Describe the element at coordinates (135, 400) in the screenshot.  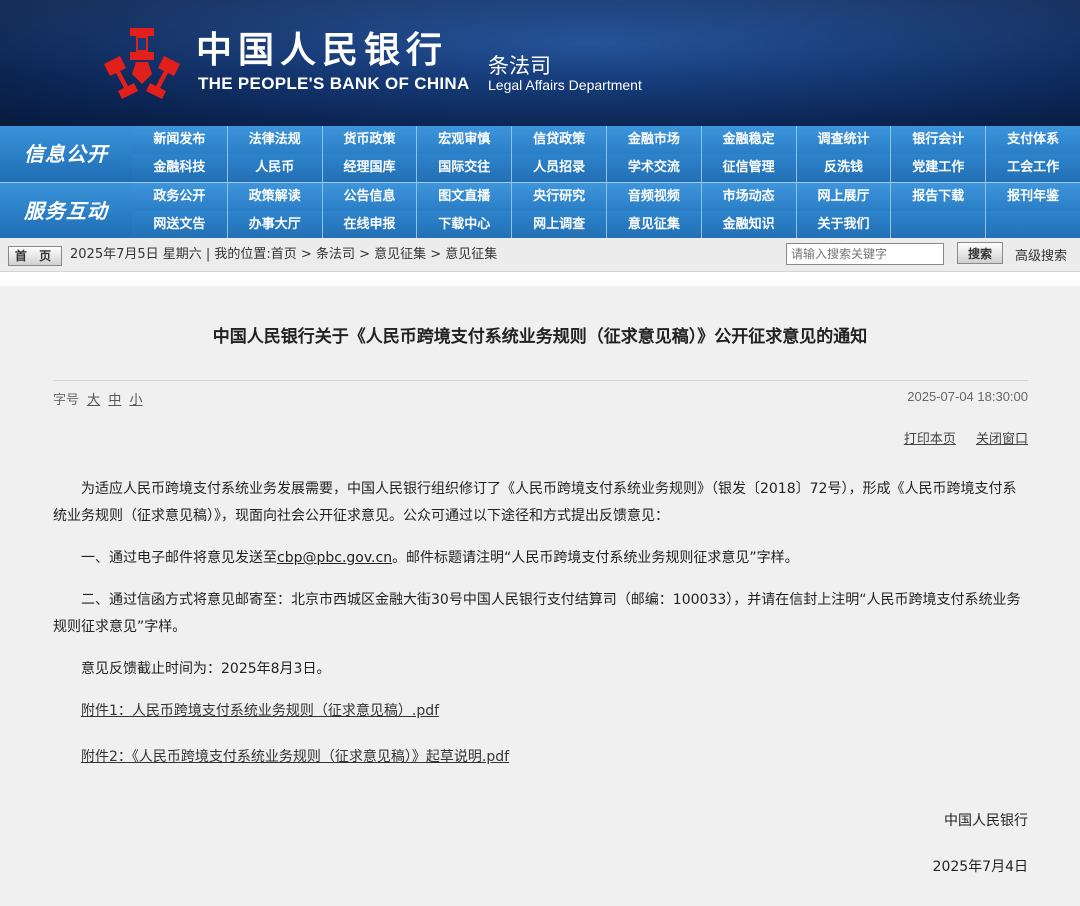
I see `font-size-small-link: 小` at that location.